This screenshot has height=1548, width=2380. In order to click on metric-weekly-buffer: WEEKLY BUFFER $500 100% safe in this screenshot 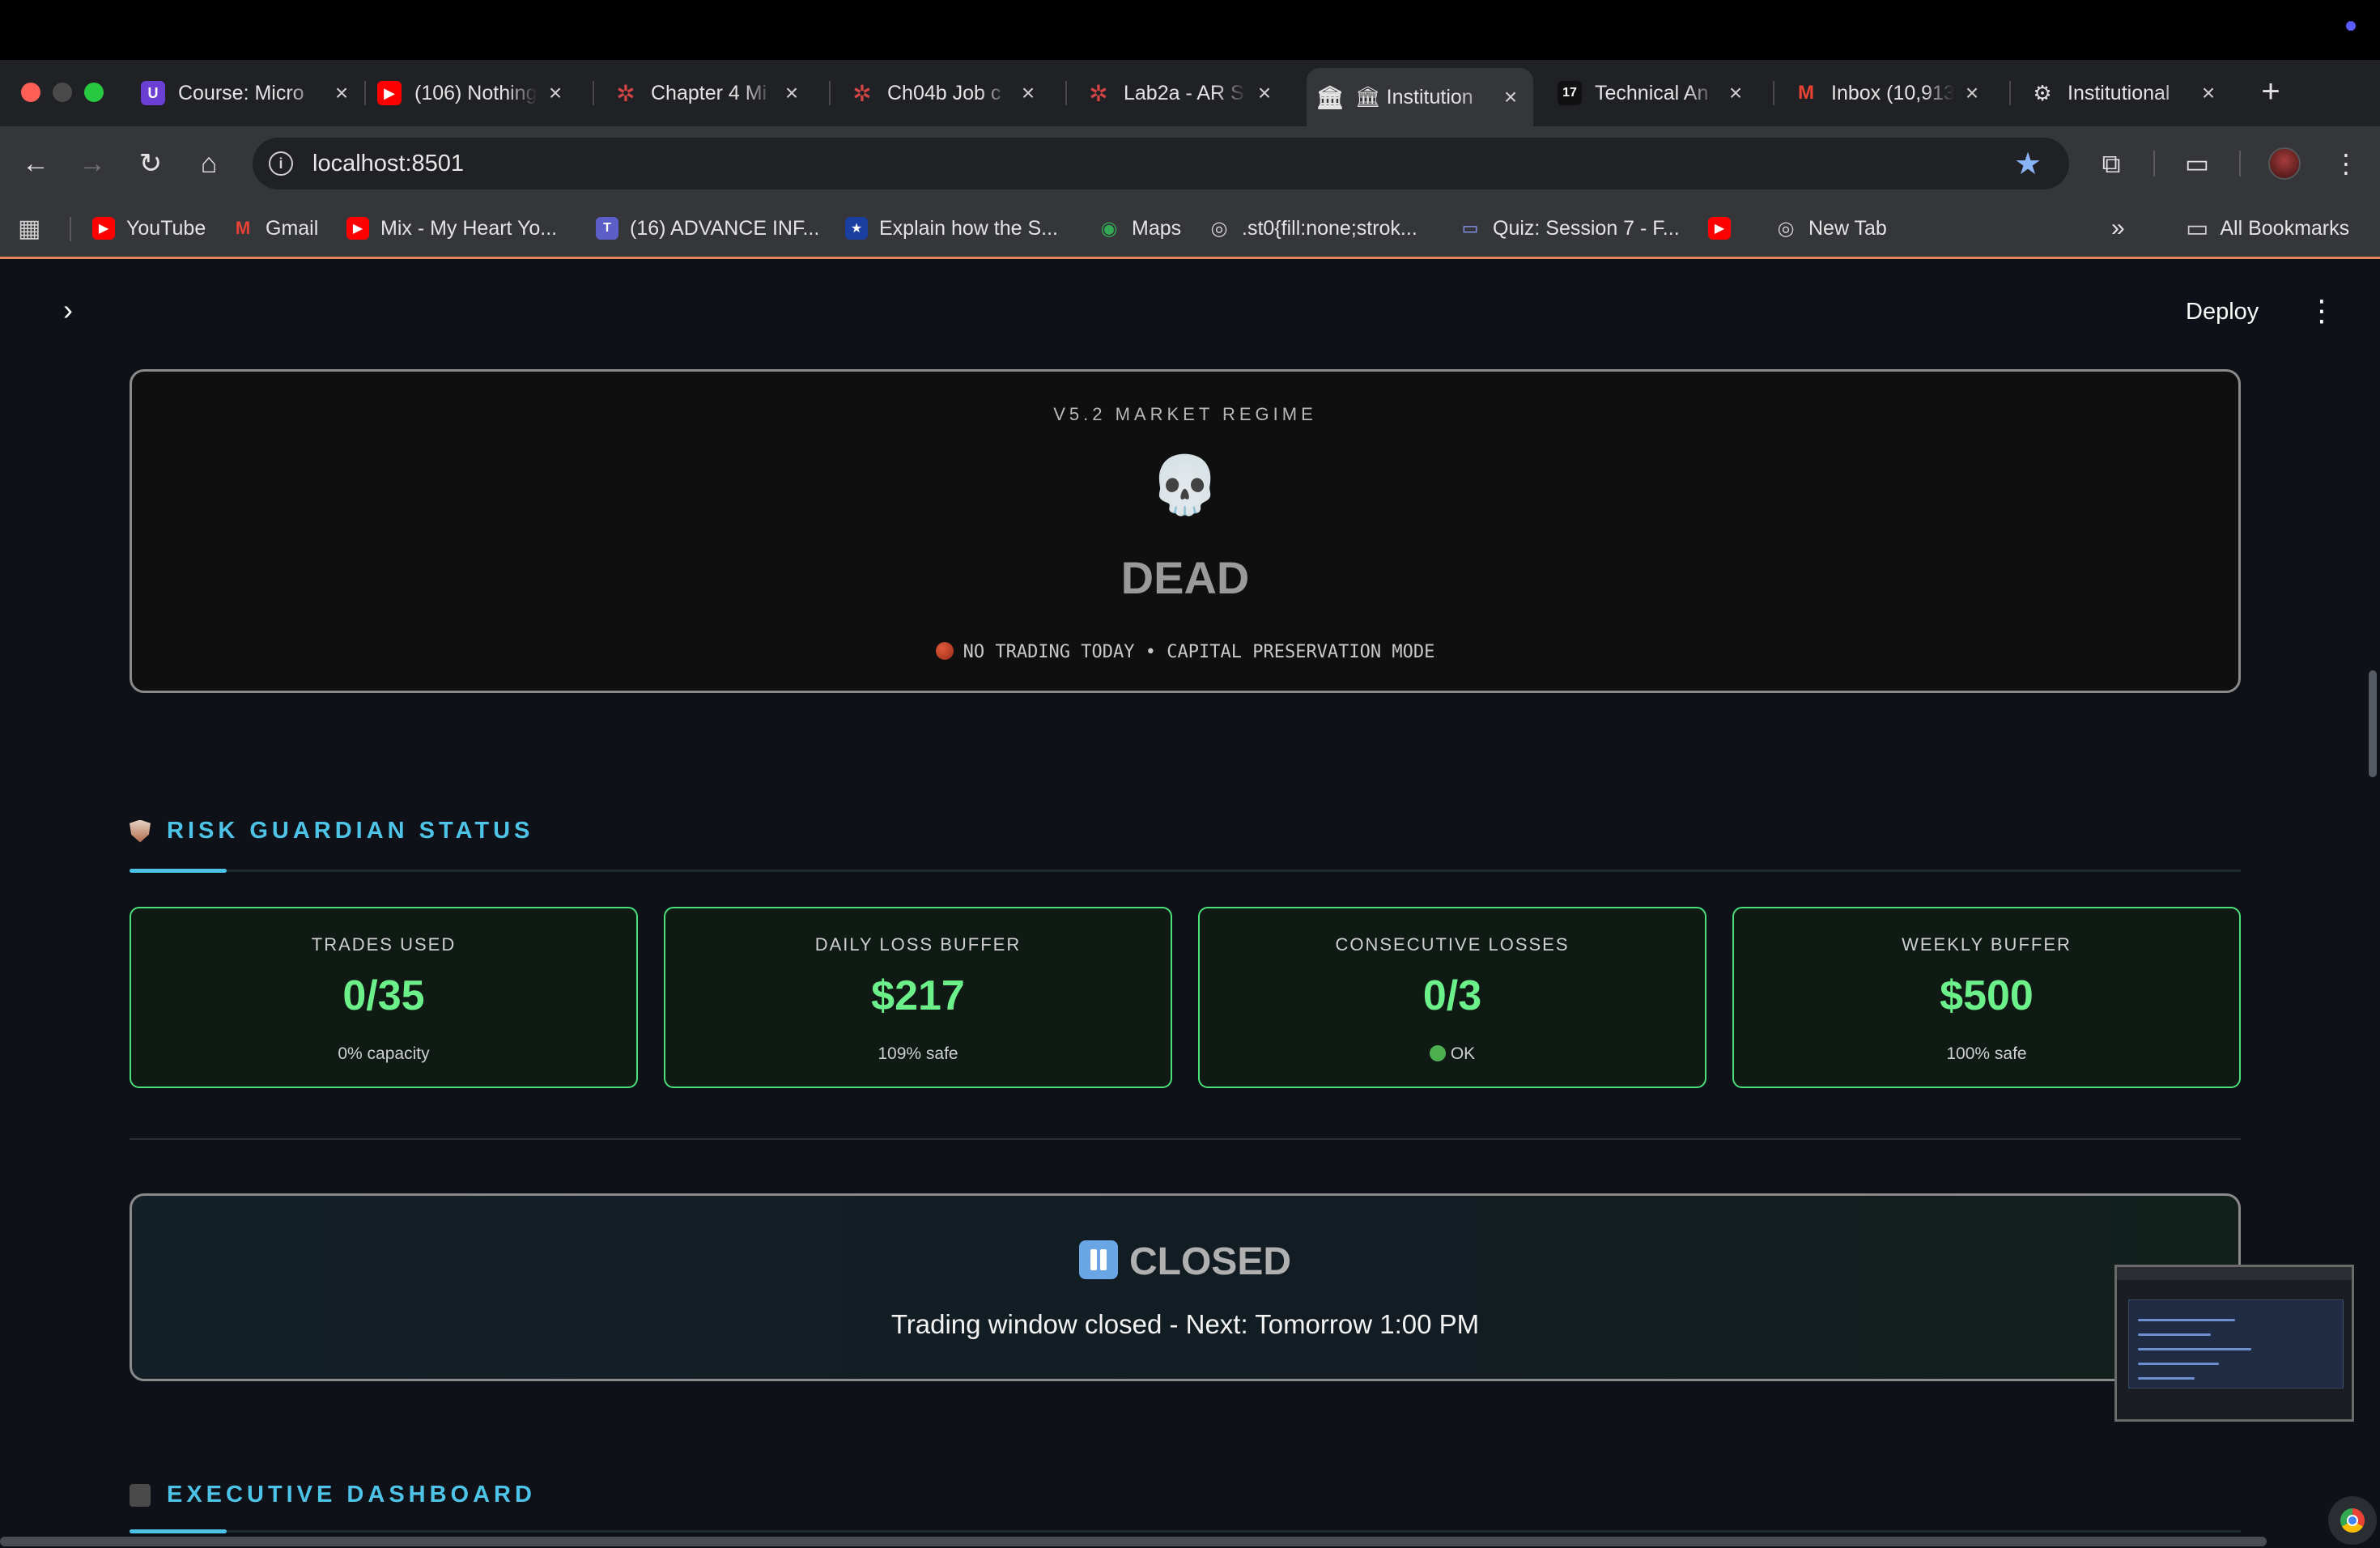, I will do `click(1986, 997)`.